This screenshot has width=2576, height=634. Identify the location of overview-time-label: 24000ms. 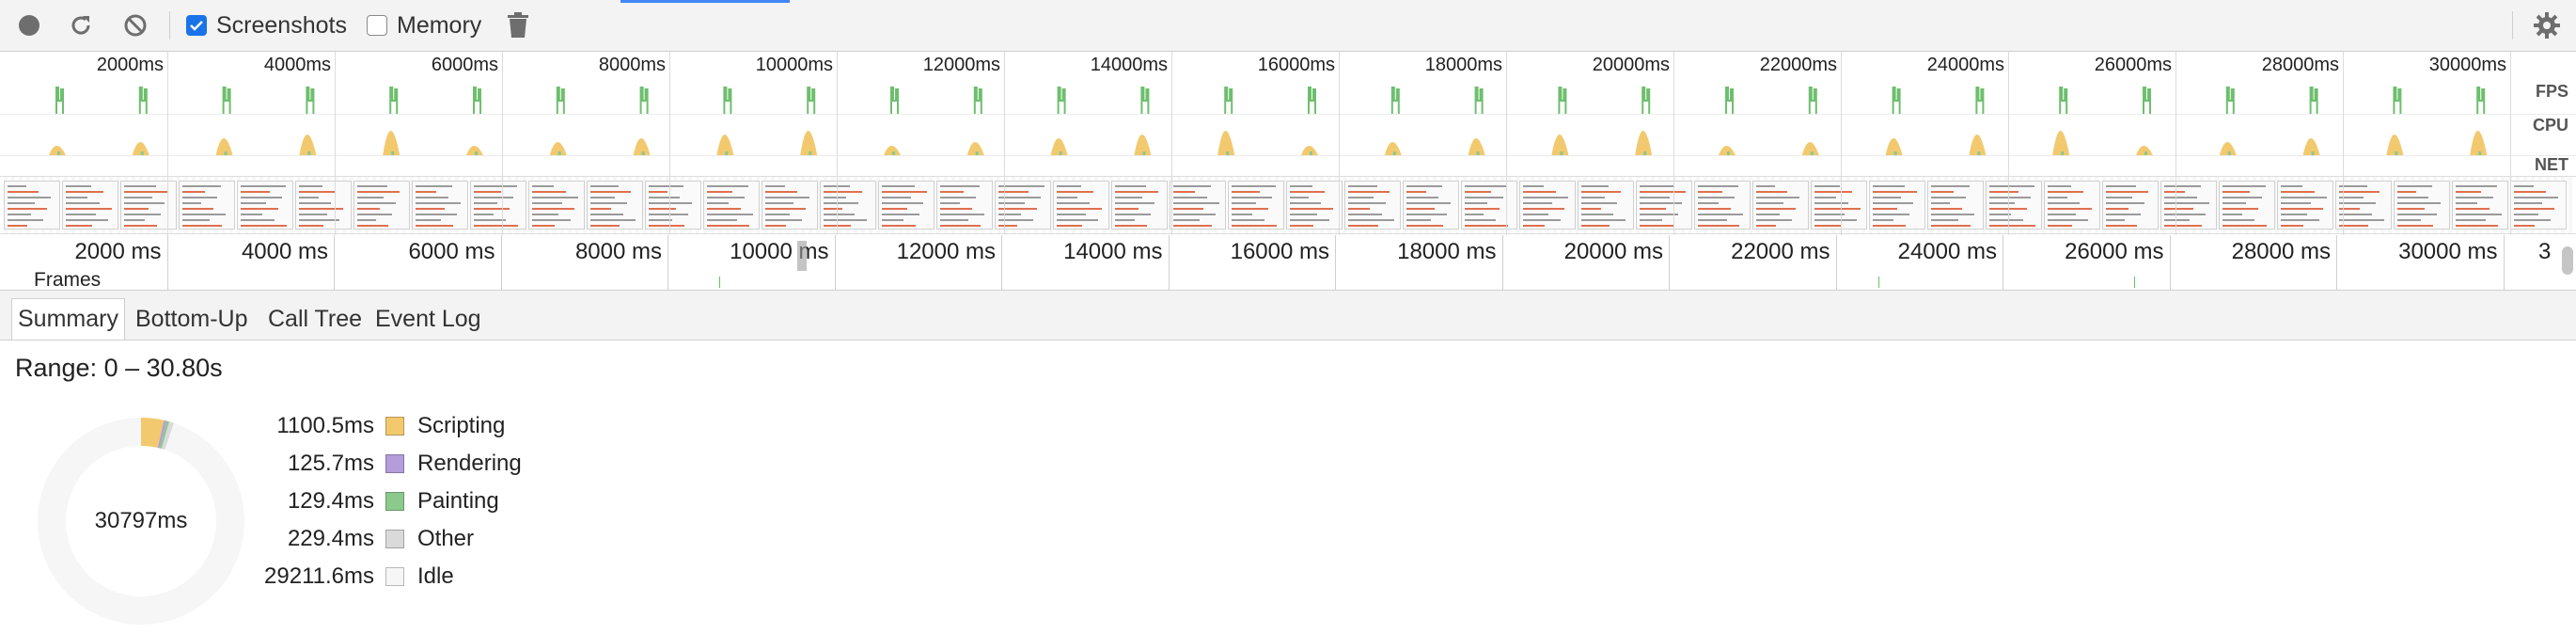
(1965, 65).